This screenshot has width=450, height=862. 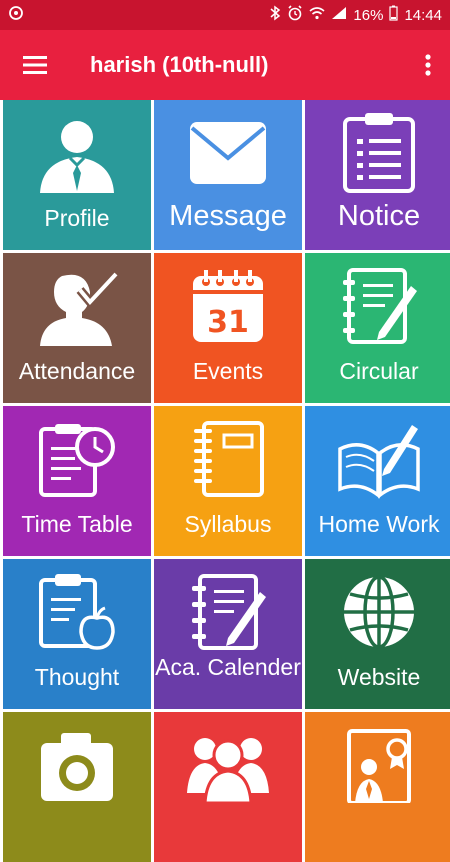 I want to click on tile-notice: Notice, so click(x=377, y=175).